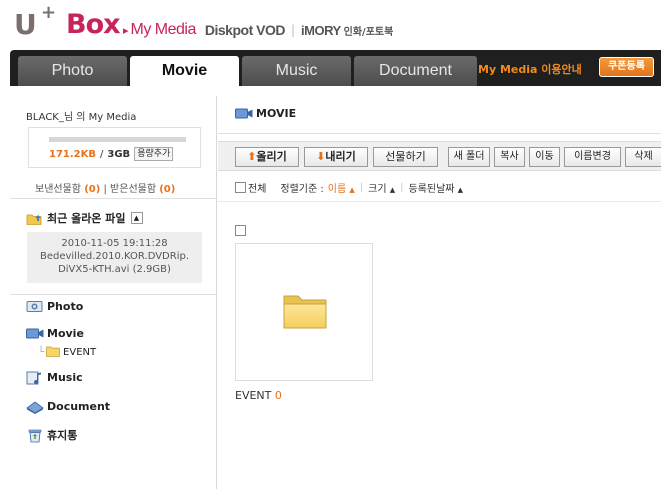 The image size is (661, 489). I want to click on download-button: ⬇내리기, so click(336, 157).